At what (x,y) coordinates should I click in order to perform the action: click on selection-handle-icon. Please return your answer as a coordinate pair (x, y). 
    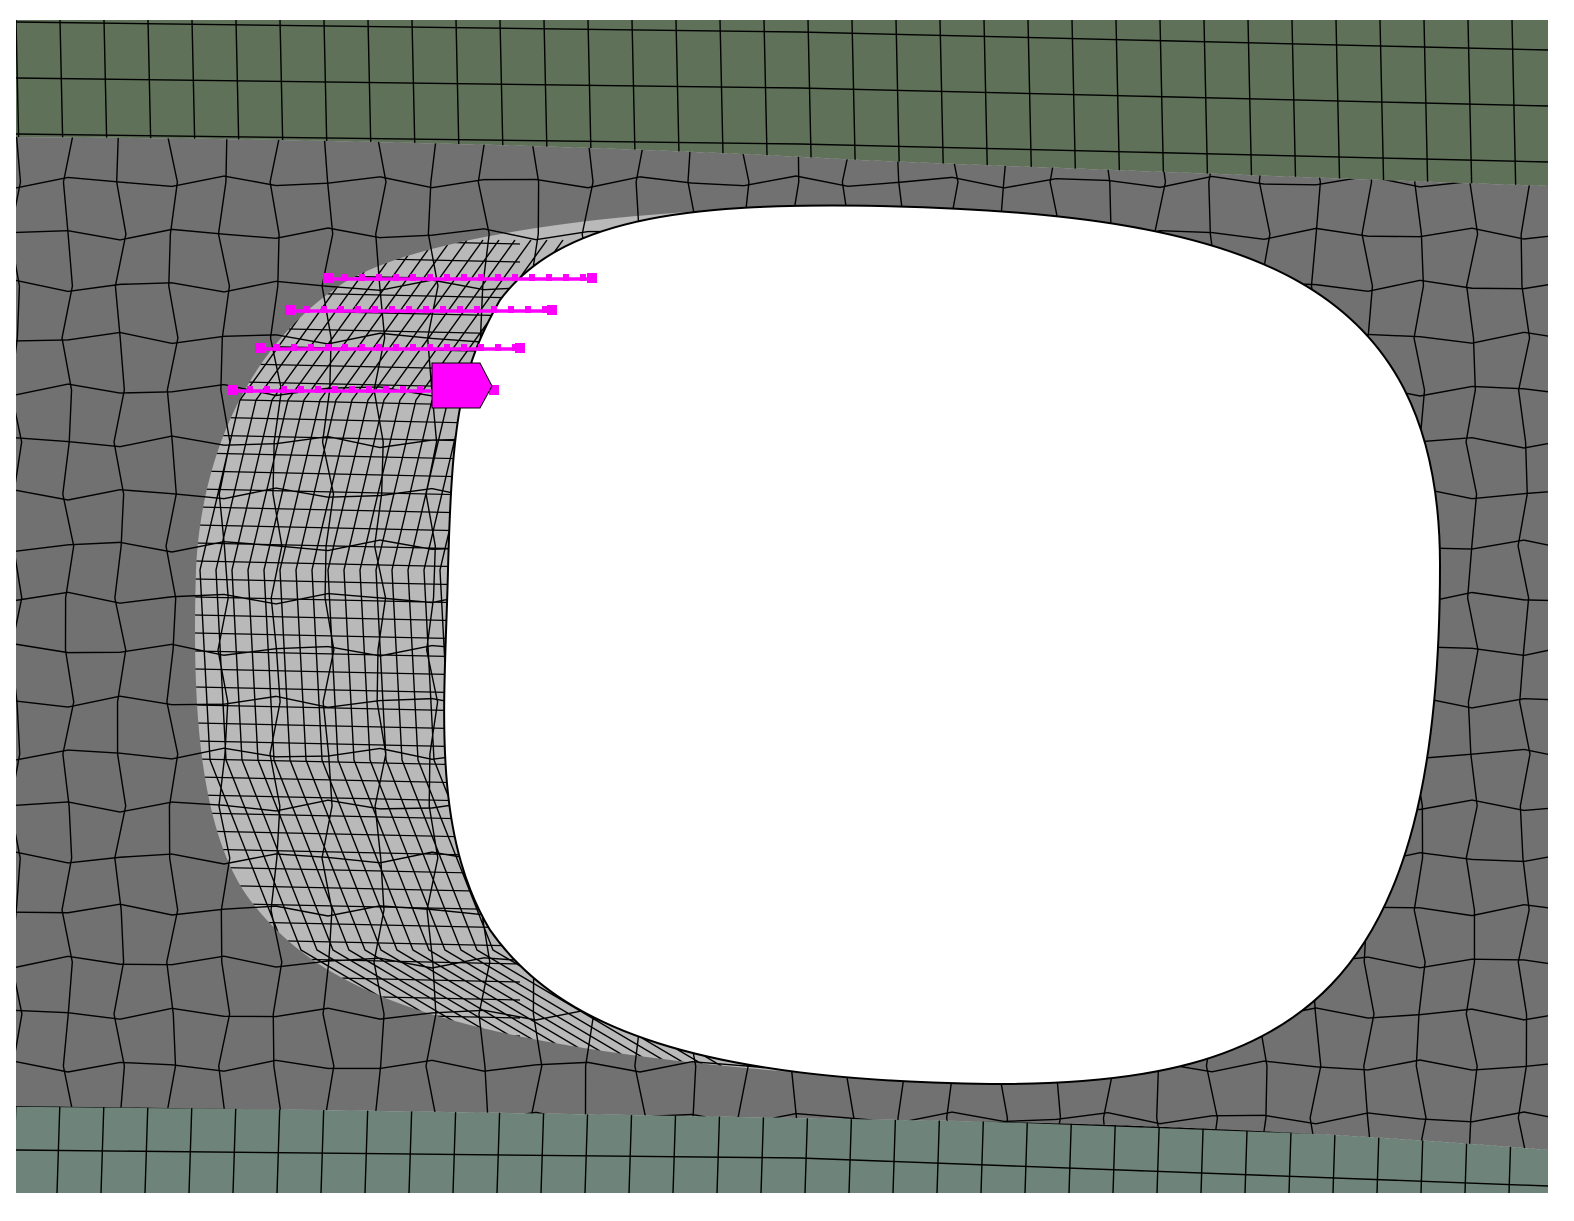
    Looking at the image, I should click on (462, 385).